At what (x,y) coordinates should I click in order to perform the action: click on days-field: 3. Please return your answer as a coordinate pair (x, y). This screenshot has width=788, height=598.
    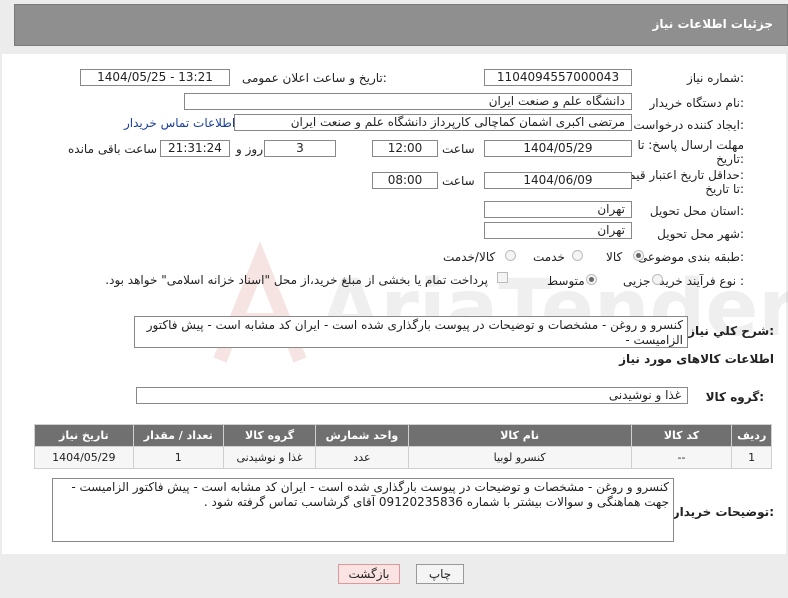
    Looking at the image, I should click on (300, 148).